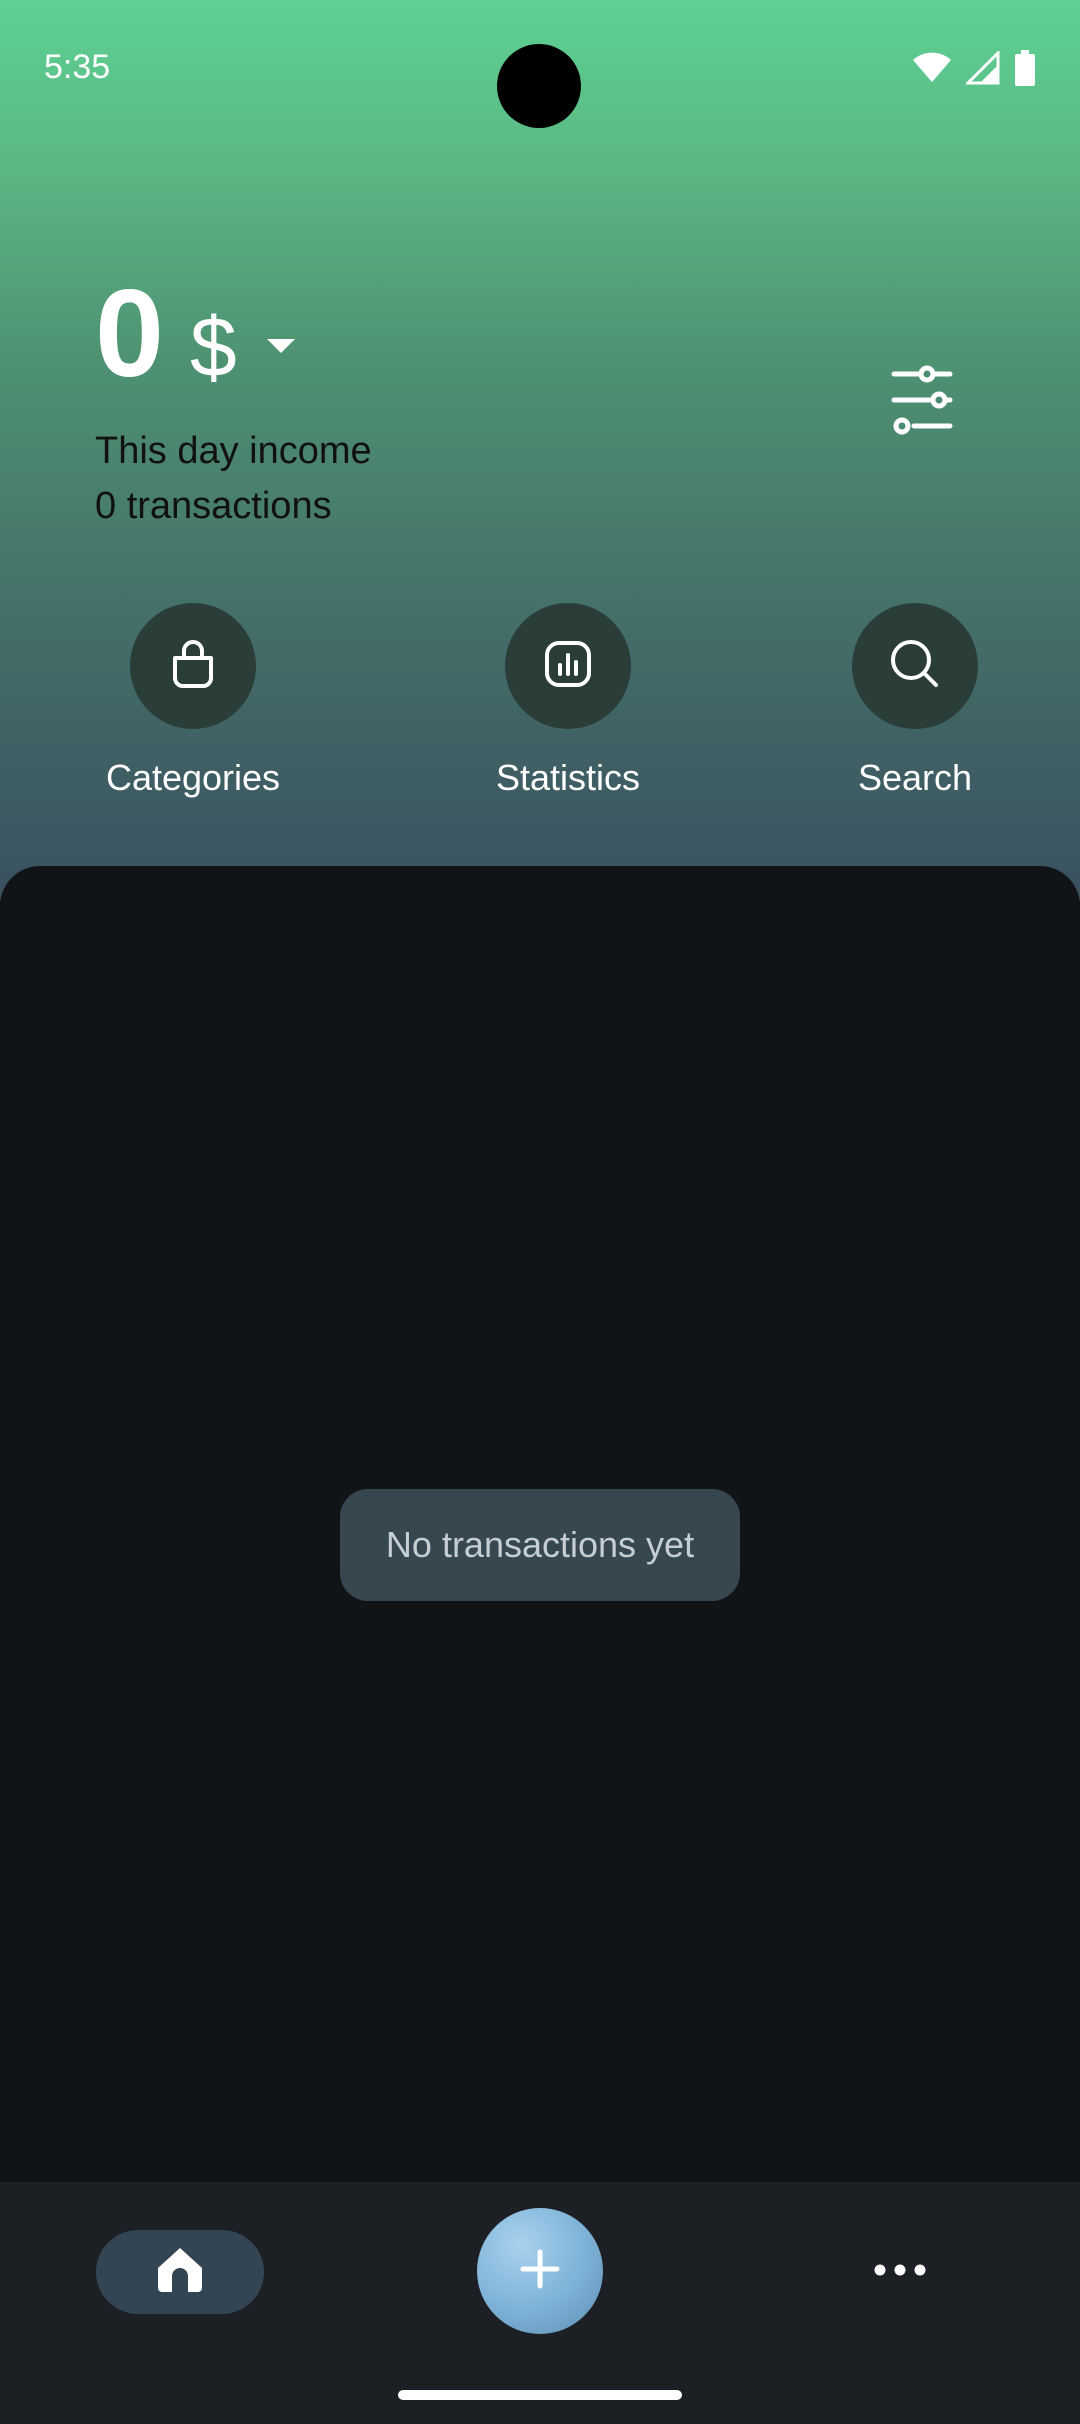 The image size is (1080, 2424). I want to click on search-icon-circle, so click(915, 666).